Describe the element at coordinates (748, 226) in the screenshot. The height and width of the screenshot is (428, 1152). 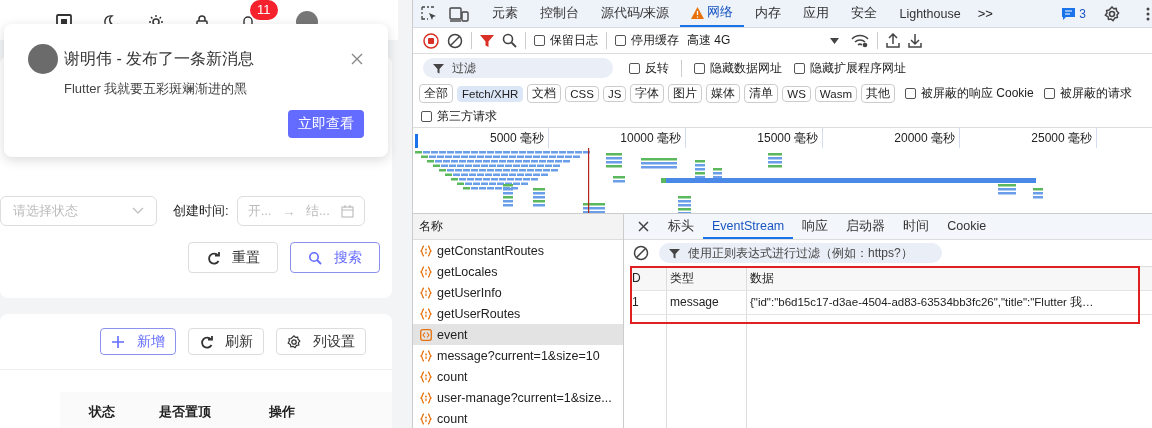
I see `detail-tab: EventStream` at that location.